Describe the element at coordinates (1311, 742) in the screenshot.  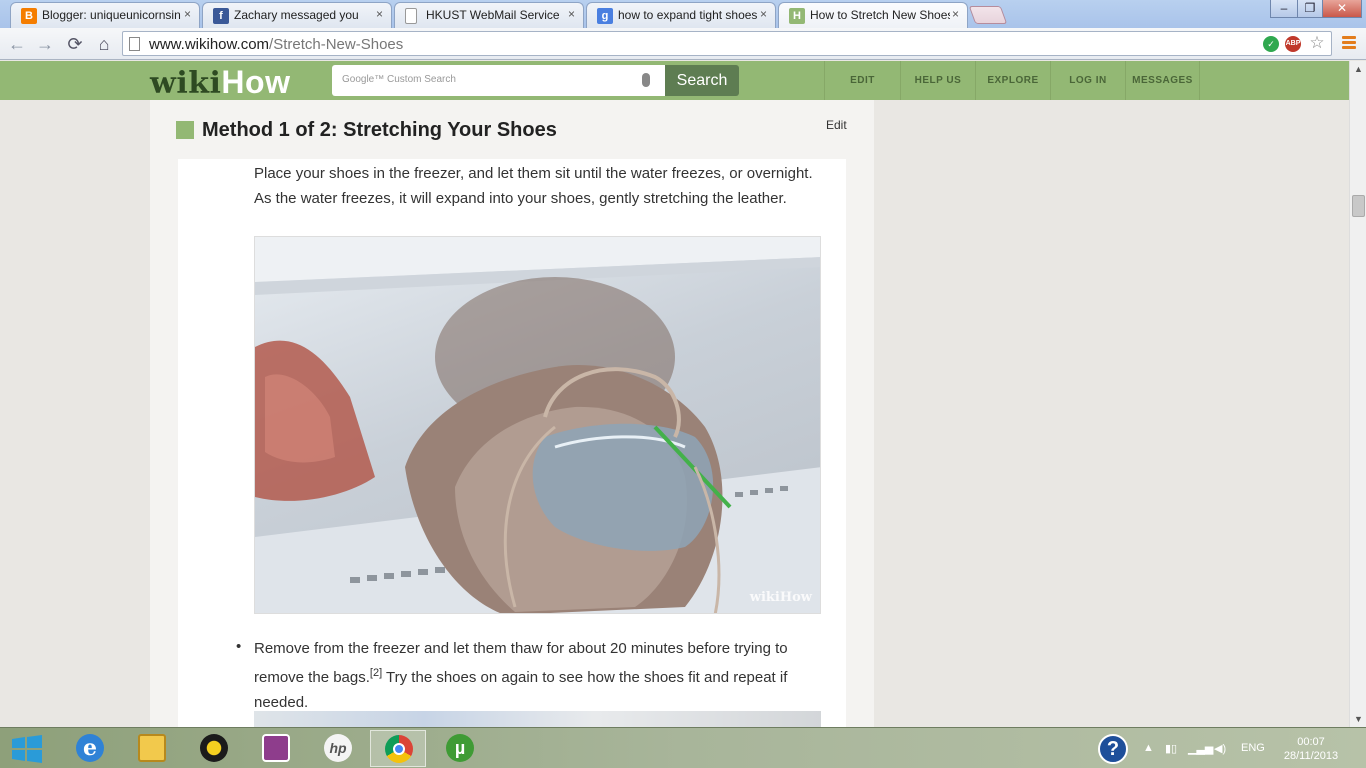
I see `clock-time: 00:07` at that location.